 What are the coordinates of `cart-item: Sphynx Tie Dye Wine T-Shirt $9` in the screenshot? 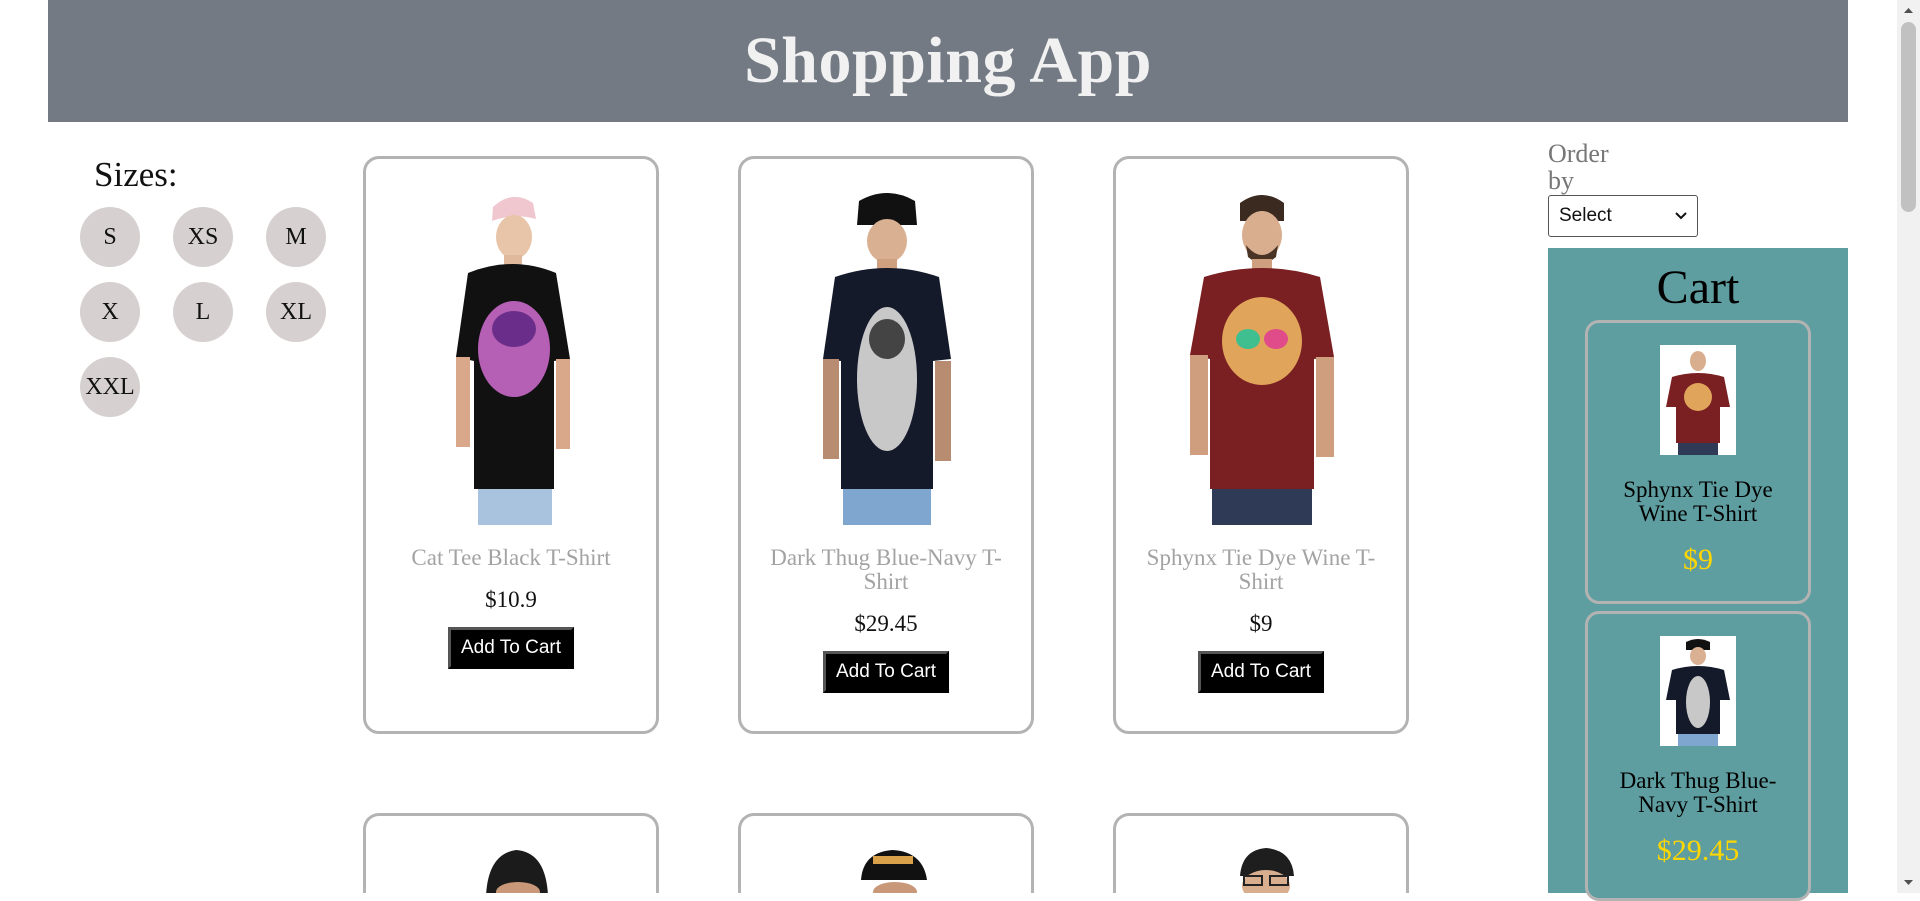 It's located at (1698, 462).